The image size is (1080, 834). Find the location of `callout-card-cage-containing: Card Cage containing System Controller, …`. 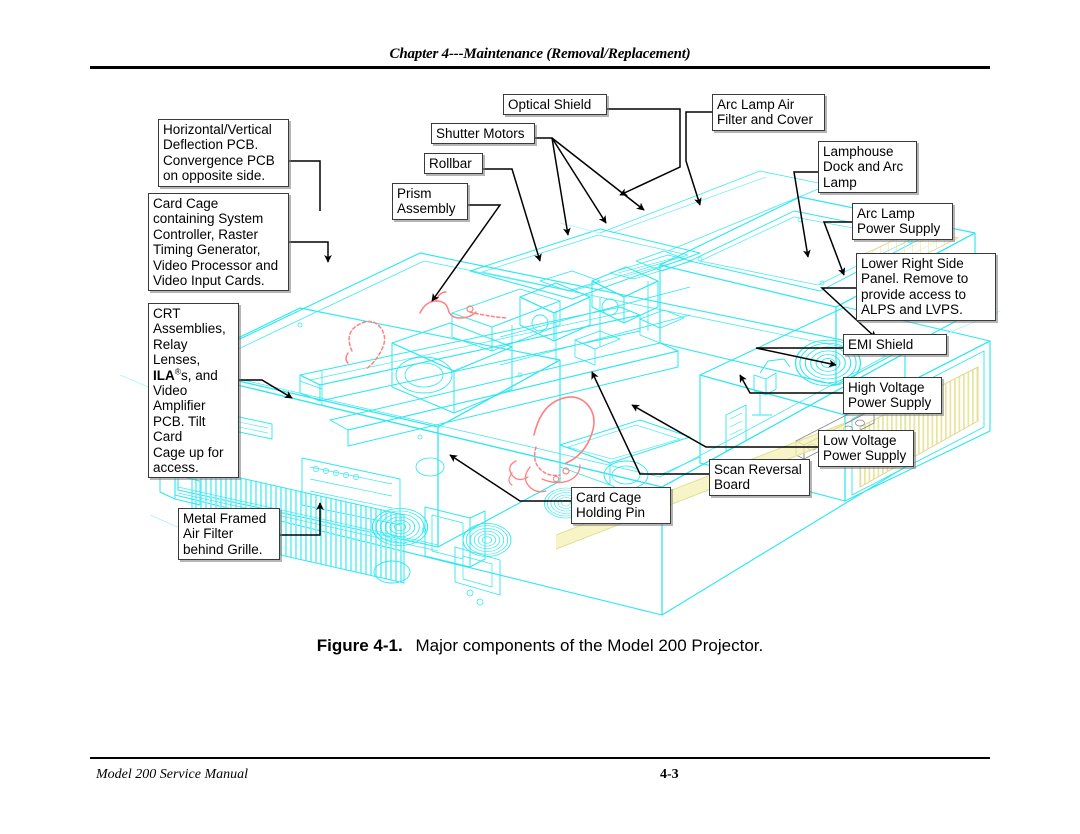

callout-card-cage-containing: Card Cage containing System Controller, … is located at coordinates (218, 242).